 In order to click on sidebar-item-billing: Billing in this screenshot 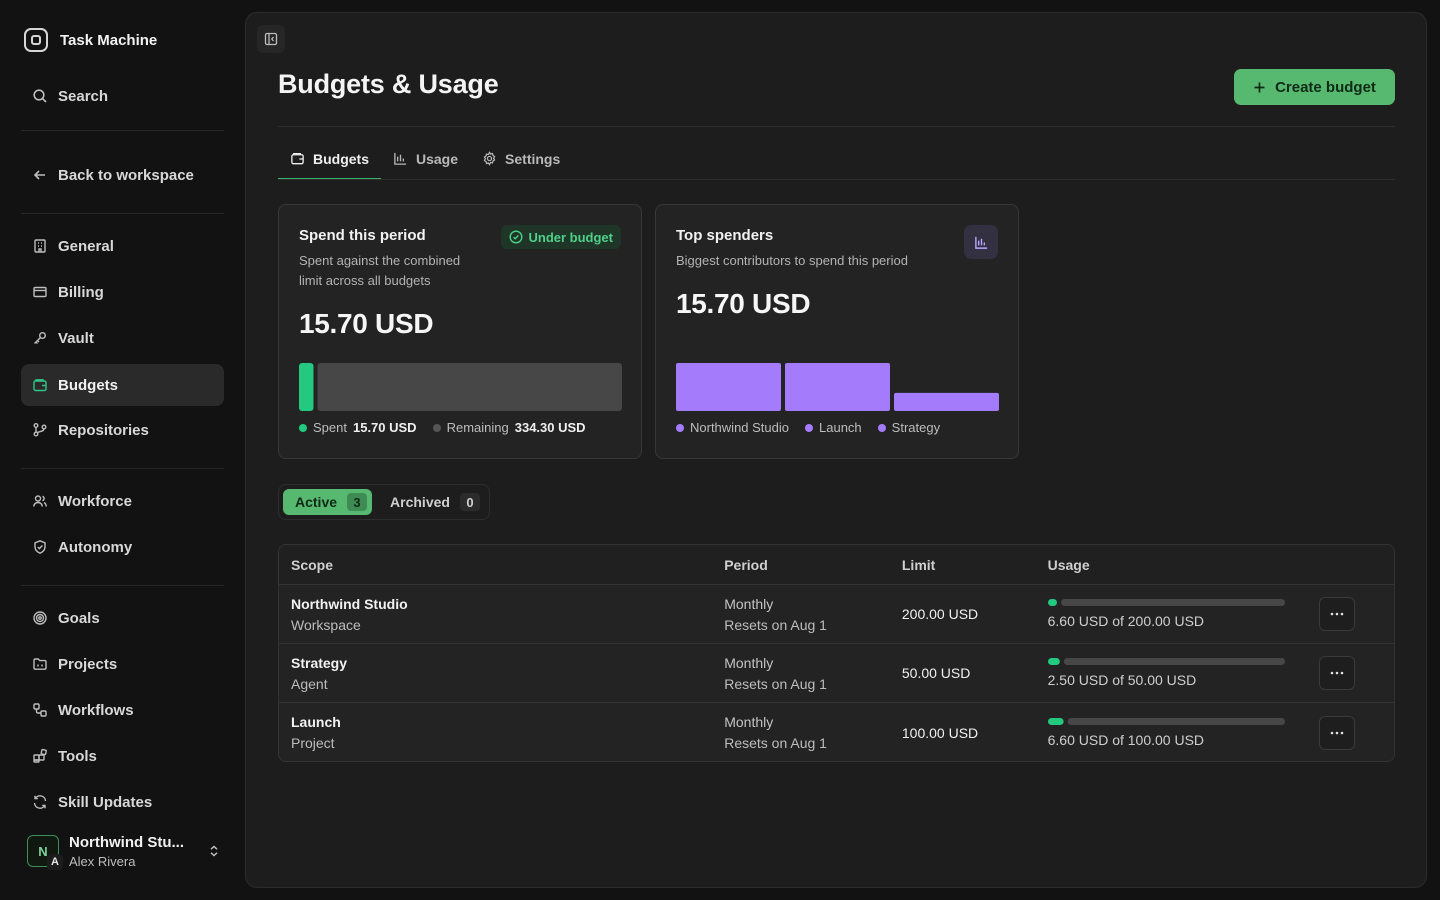, I will do `click(122, 292)`.